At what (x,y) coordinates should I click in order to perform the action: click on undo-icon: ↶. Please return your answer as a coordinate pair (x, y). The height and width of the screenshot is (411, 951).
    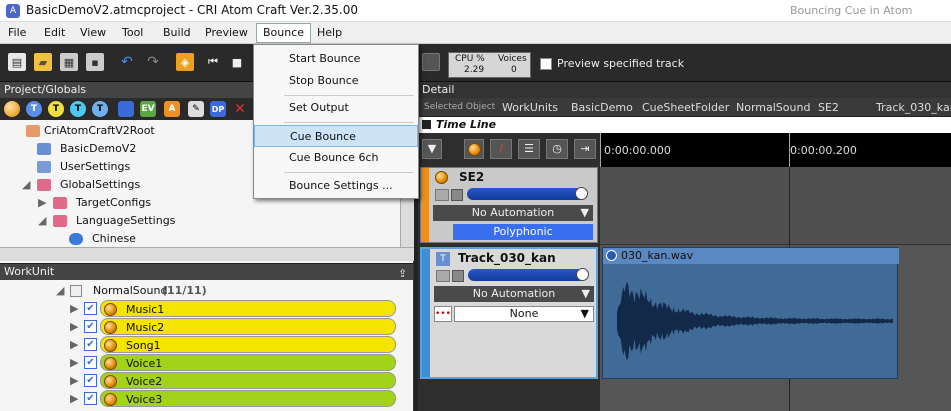
    Looking at the image, I should click on (127, 62).